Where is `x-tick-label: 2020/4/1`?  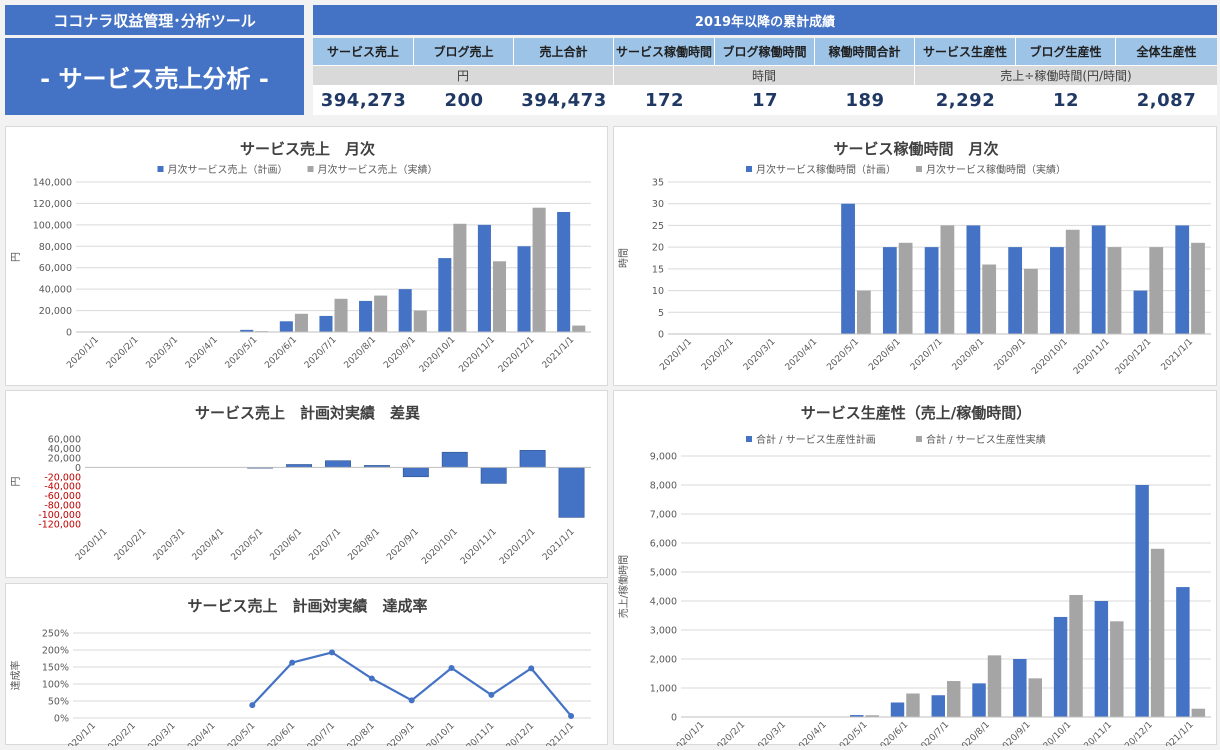 x-tick-label: 2020/4/1 is located at coordinates (202, 353).